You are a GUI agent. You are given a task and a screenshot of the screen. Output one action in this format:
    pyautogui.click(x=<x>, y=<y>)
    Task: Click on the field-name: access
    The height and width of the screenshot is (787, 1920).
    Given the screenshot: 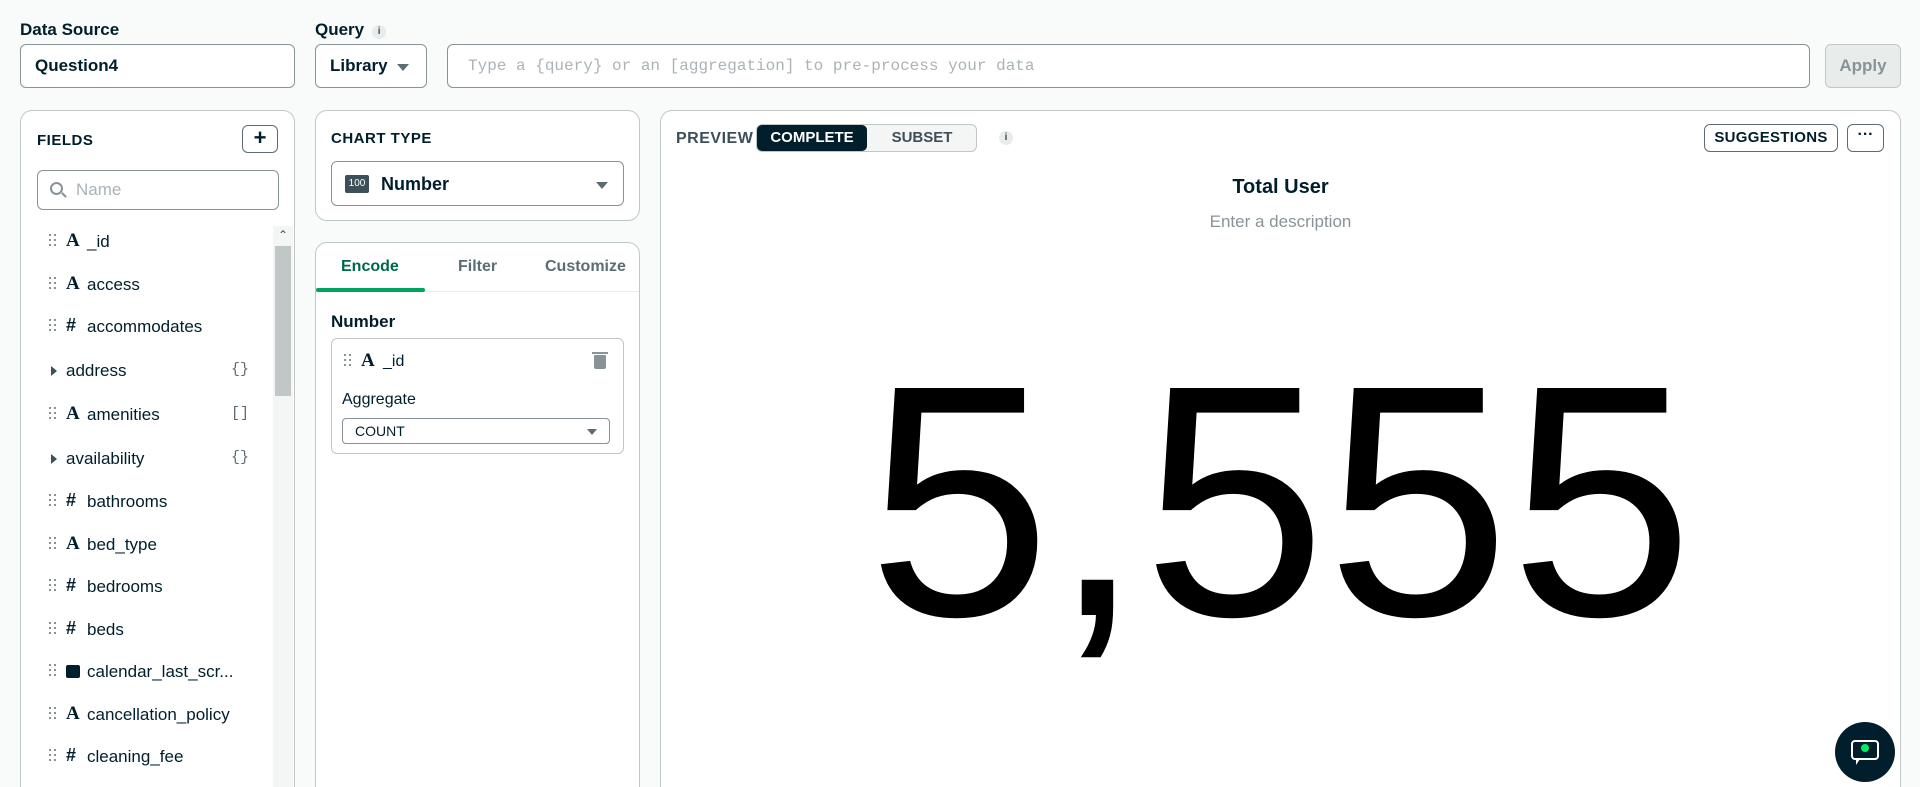 What is the action you would take?
    pyautogui.click(x=113, y=284)
    